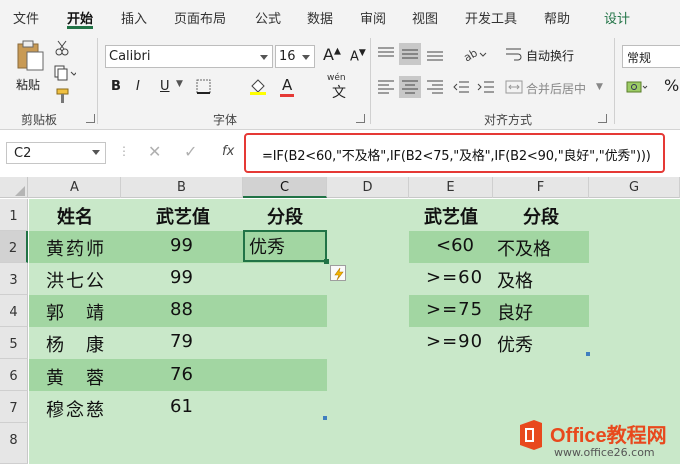  Describe the element at coordinates (14, 215) in the screenshot. I see `row-header-1: 1` at that location.